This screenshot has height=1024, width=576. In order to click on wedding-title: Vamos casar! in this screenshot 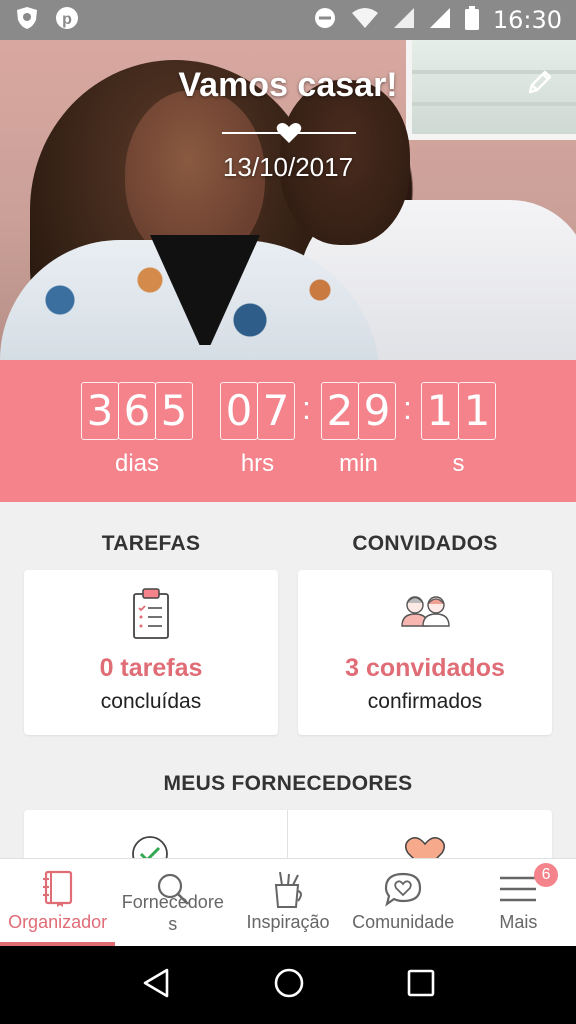, I will do `click(288, 85)`.